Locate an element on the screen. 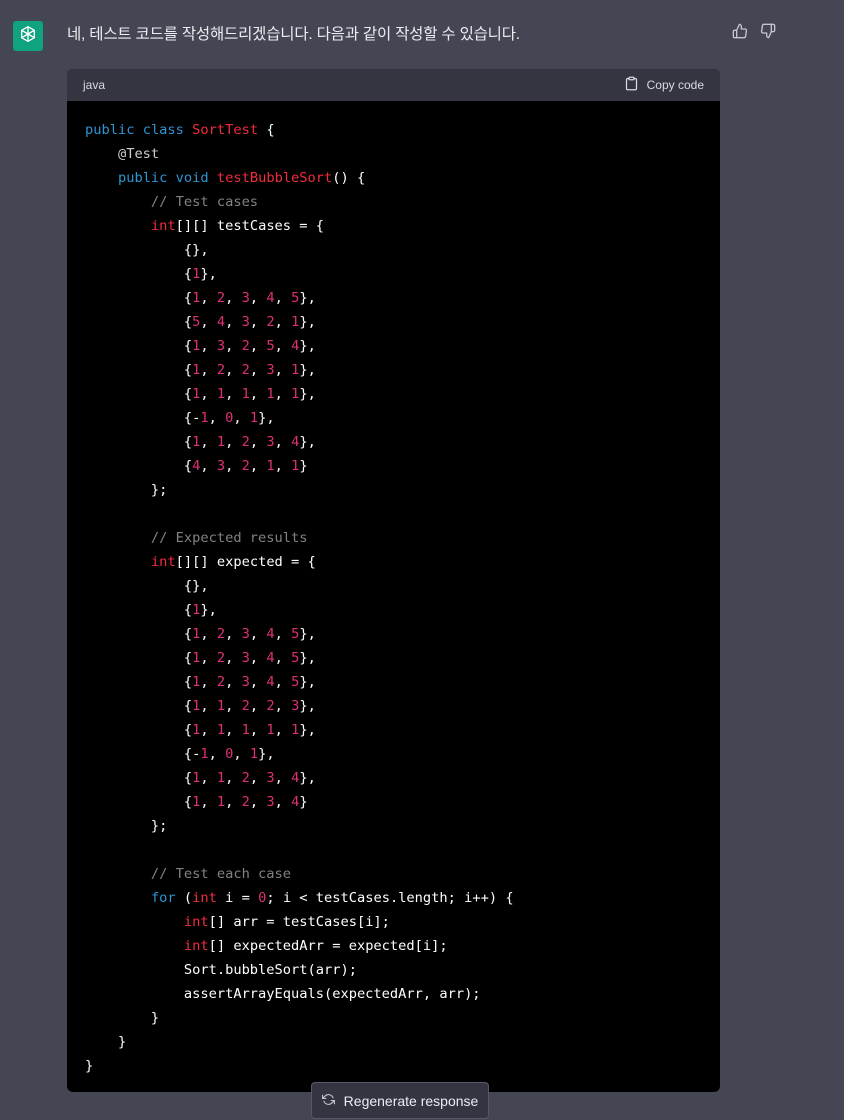 The height and width of the screenshot is (1120, 844). code-line: Sort.bubbleSort(arr); is located at coordinates (393, 970).